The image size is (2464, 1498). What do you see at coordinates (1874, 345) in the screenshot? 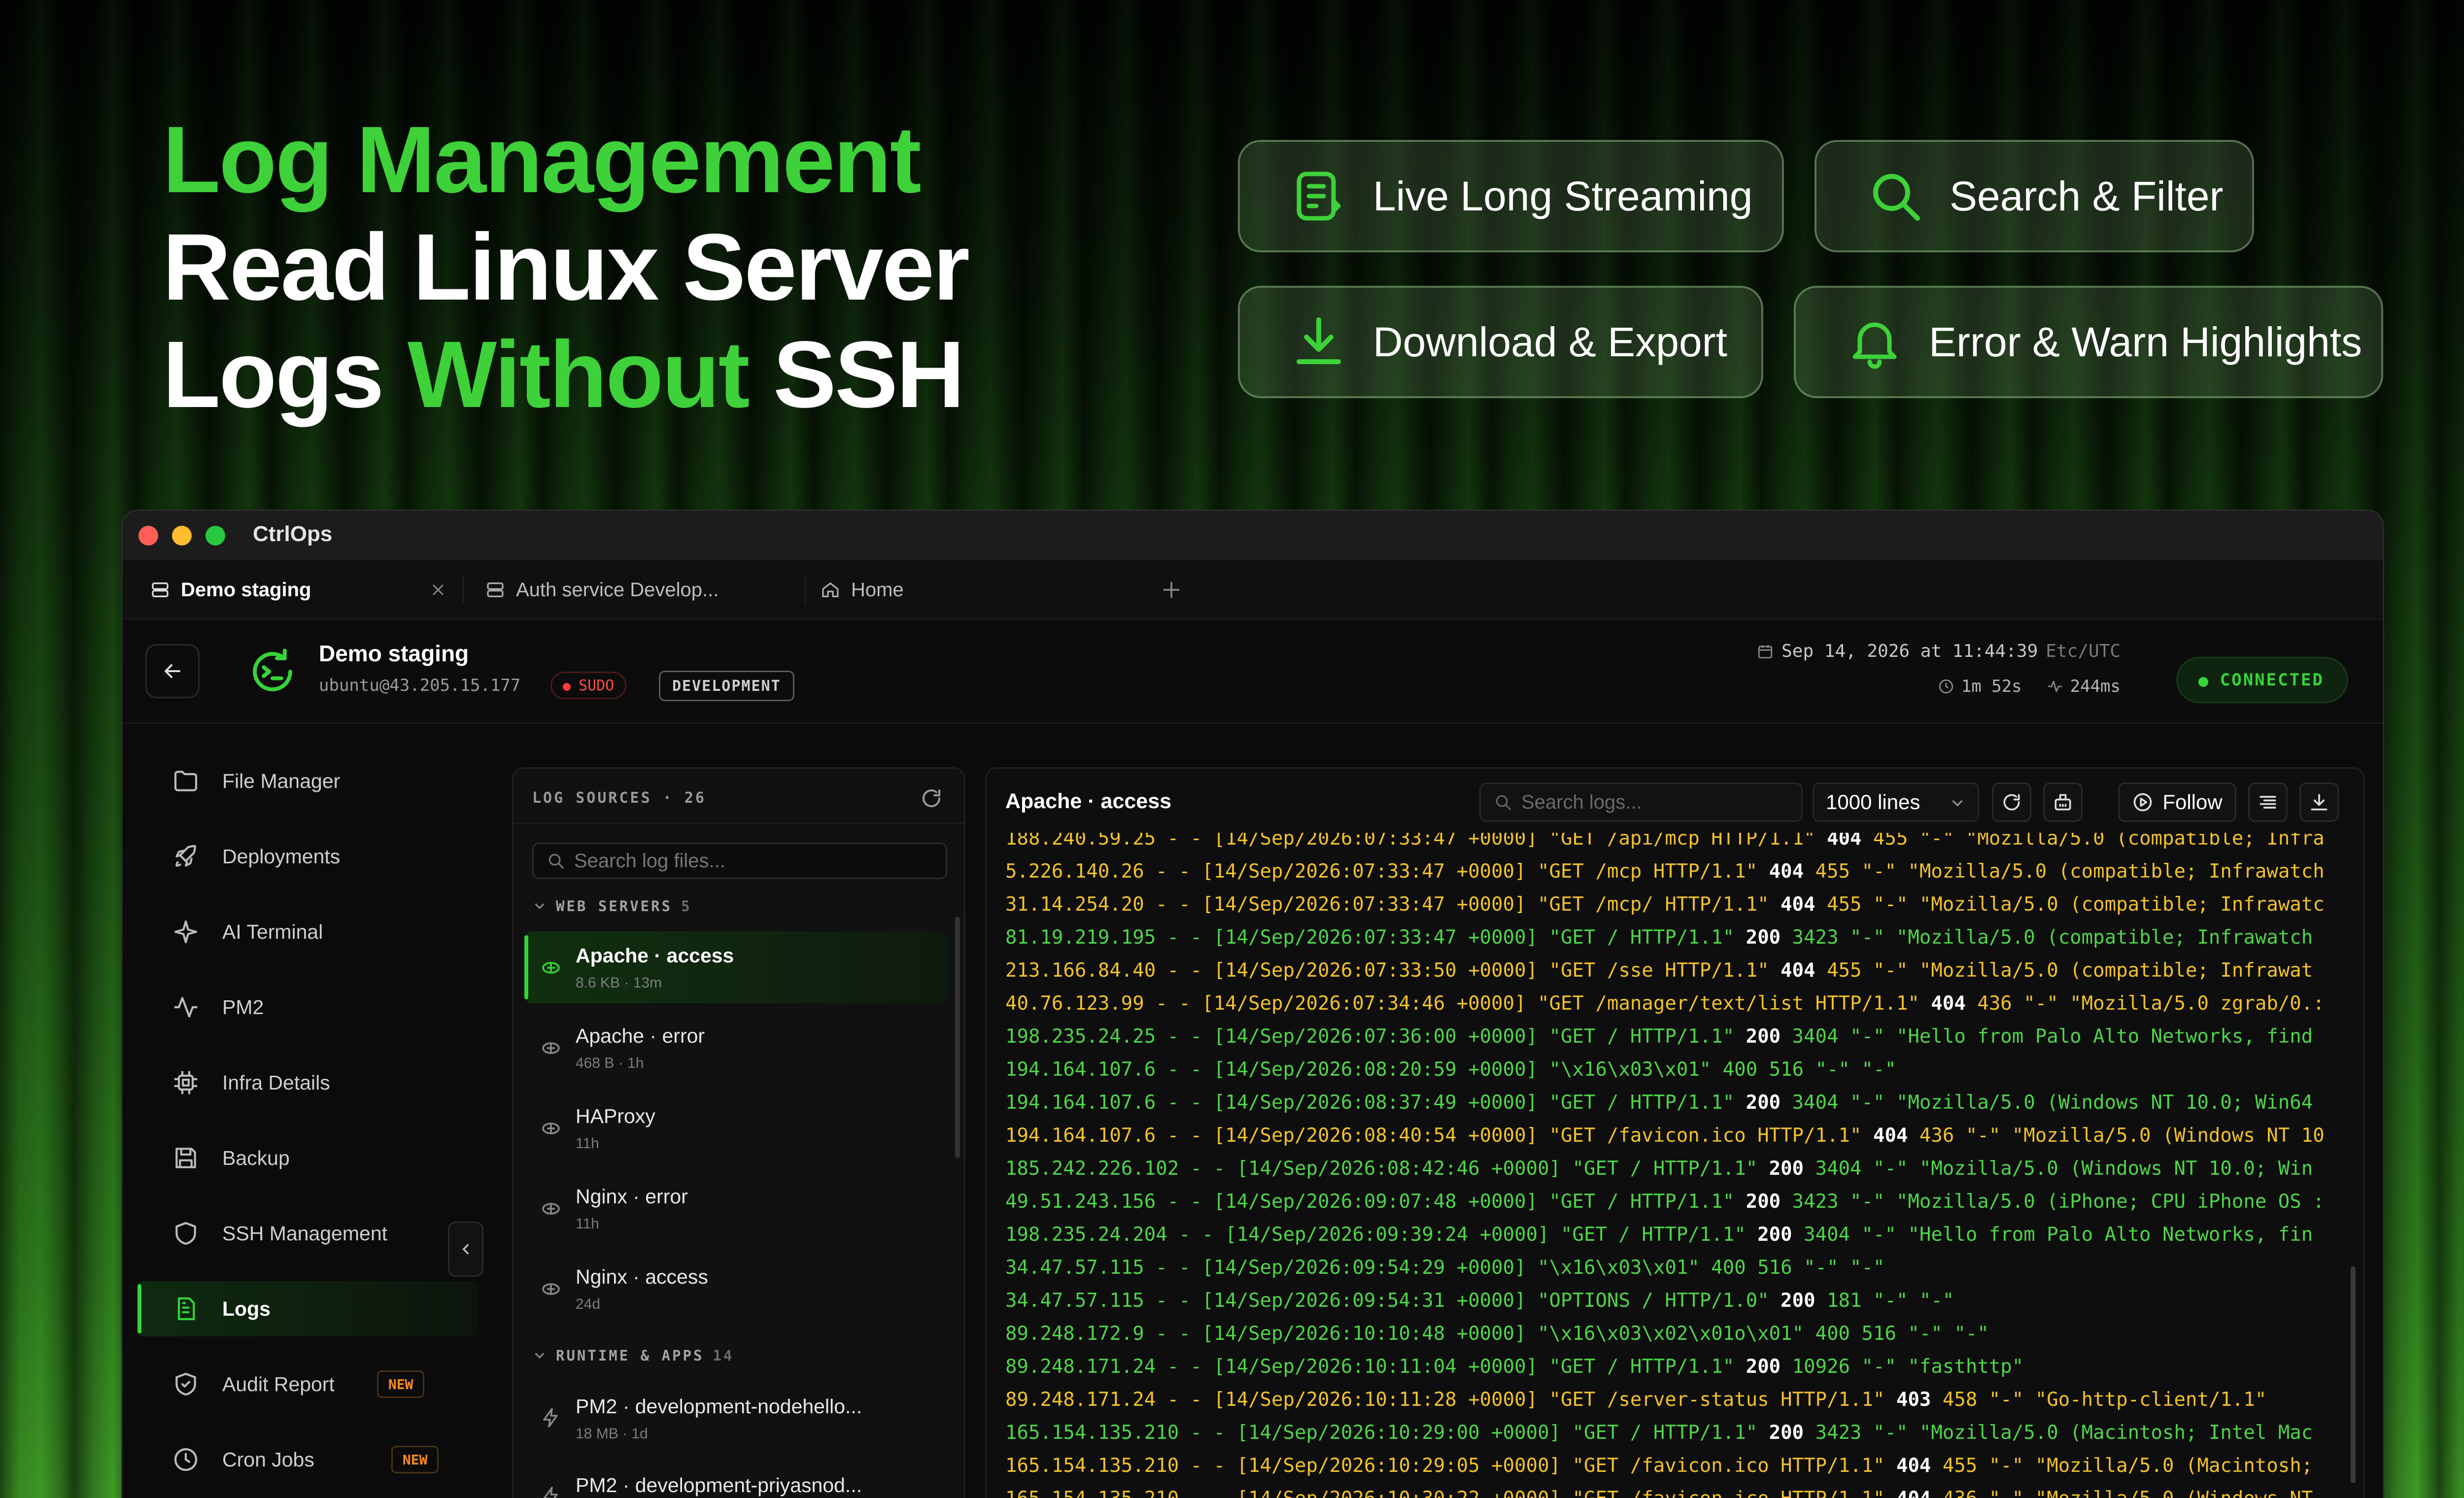
I see `bell-icon` at bounding box center [1874, 345].